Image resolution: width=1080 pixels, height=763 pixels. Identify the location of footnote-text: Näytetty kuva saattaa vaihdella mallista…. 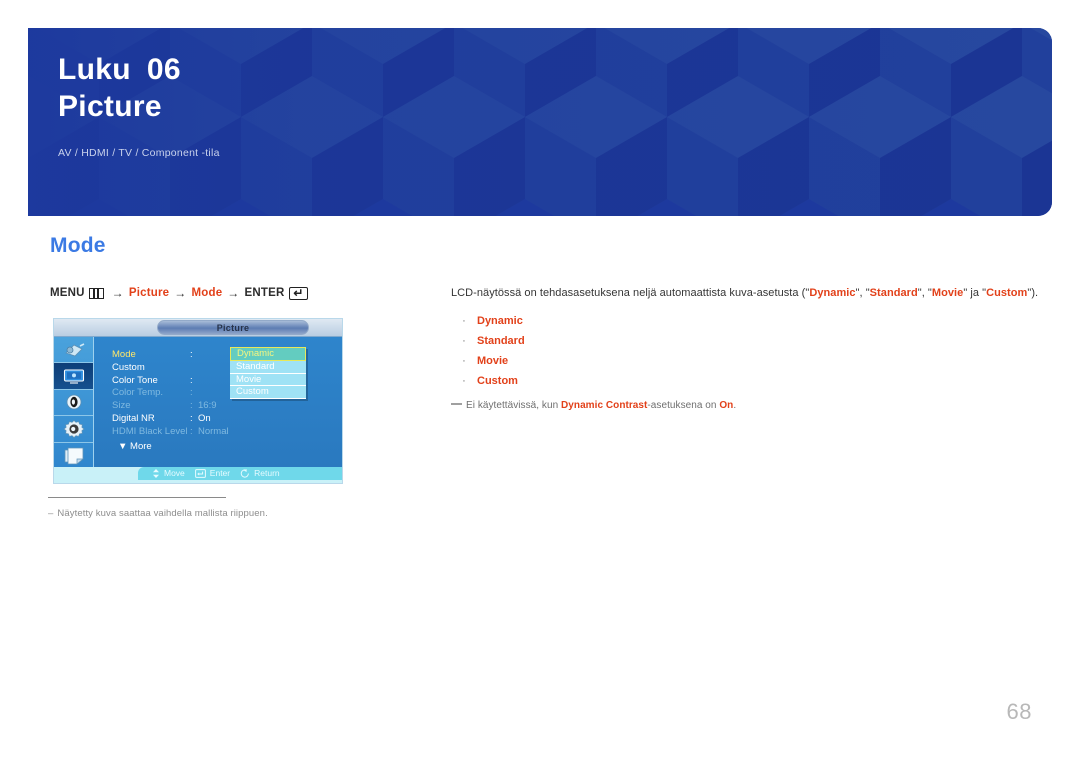
(162, 513).